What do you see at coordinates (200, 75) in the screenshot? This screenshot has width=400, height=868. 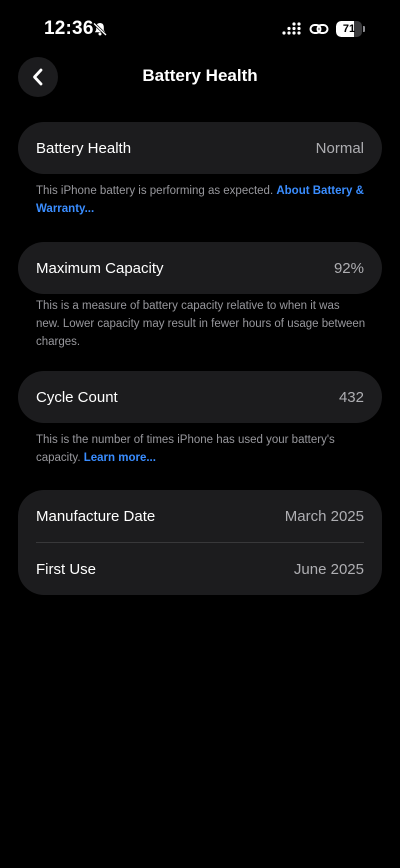 I see `page-title: Battery Health` at bounding box center [200, 75].